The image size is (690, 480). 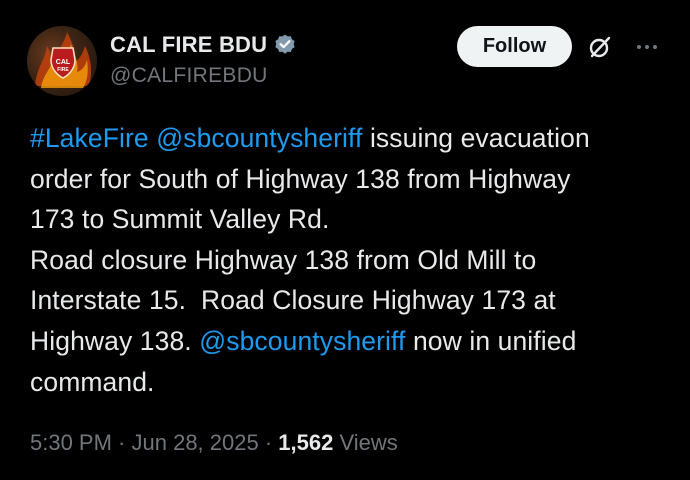 What do you see at coordinates (285, 45) in the screenshot?
I see `verified-badge-icon` at bounding box center [285, 45].